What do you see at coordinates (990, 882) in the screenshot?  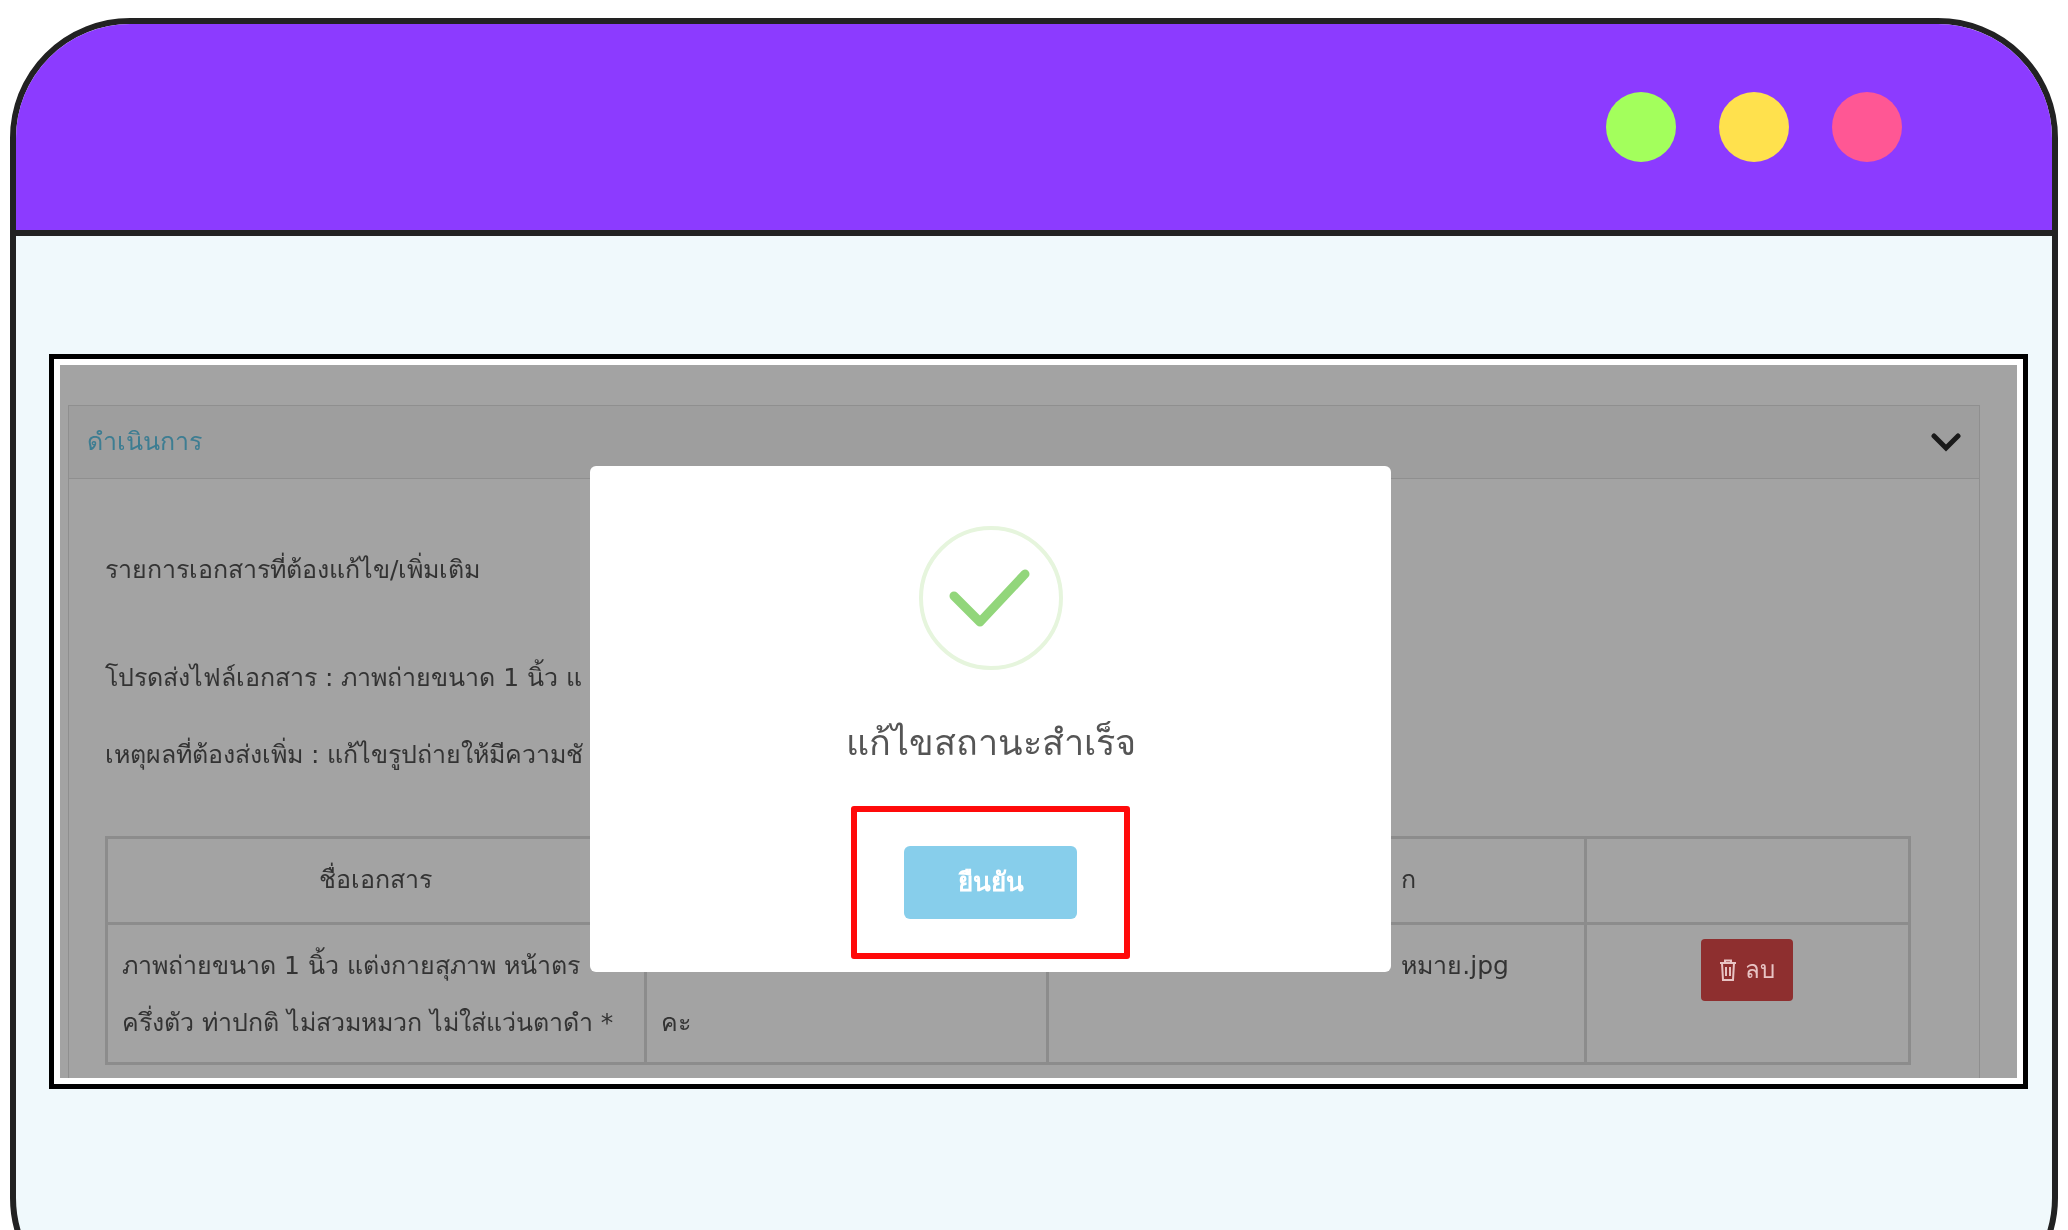 I see `confirm-button: ยืนยัน` at bounding box center [990, 882].